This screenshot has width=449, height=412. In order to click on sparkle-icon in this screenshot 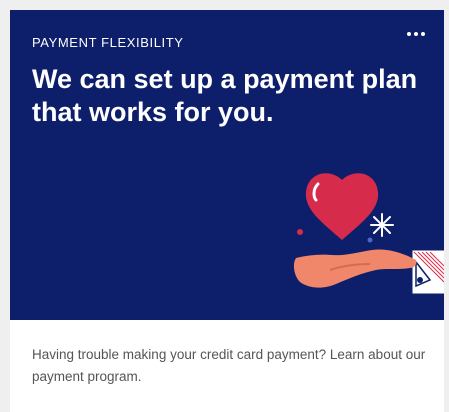, I will do `click(382, 225)`.